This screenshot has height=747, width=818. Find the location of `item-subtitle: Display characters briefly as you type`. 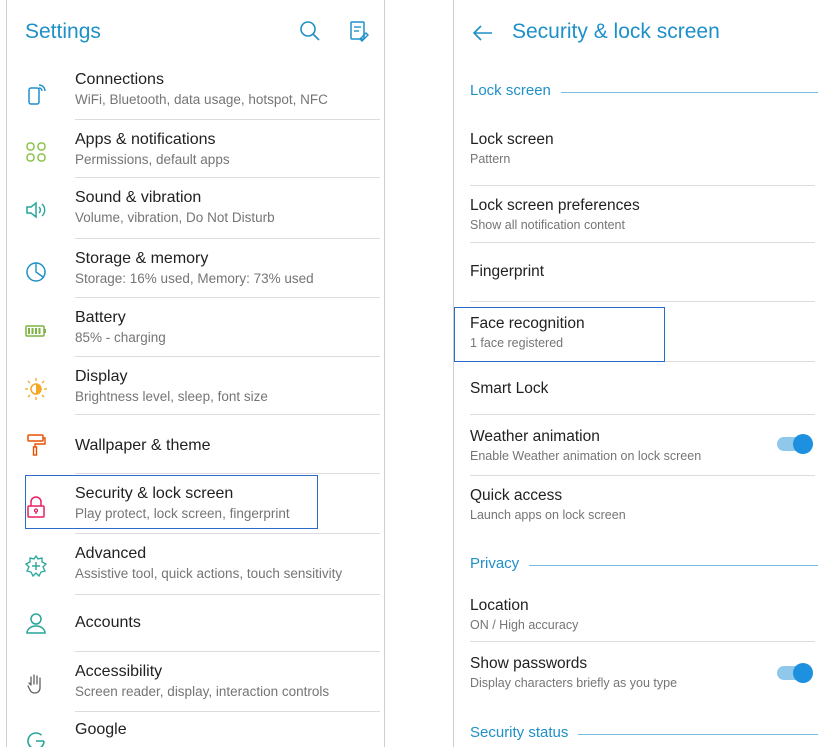

item-subtitle: Display characters briefly as you type is located at coordinates (574, 683).